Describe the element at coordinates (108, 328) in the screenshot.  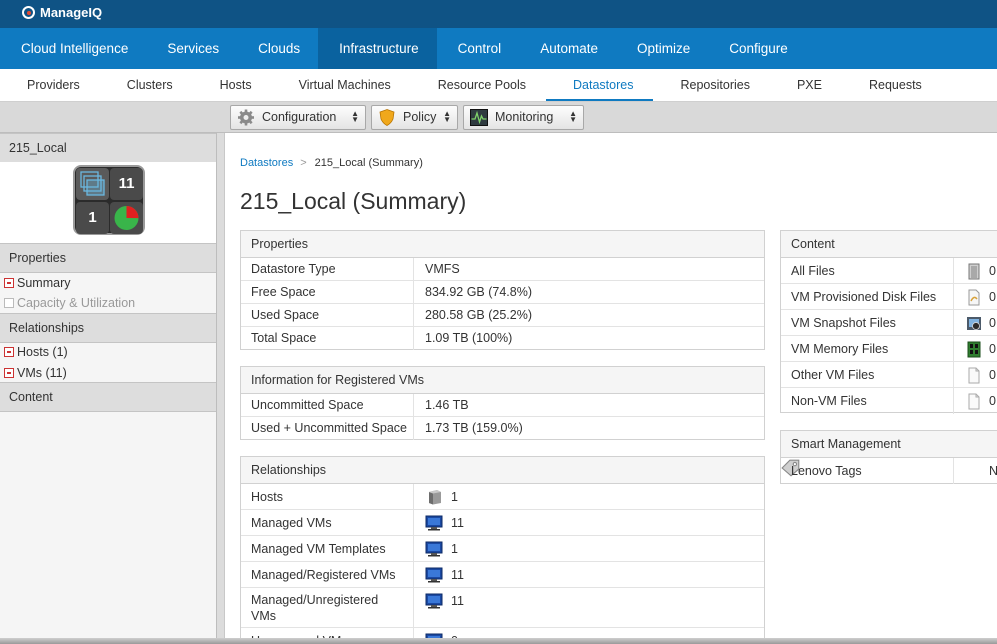
I see `relationships-accordion-header: Relationships` at that location.